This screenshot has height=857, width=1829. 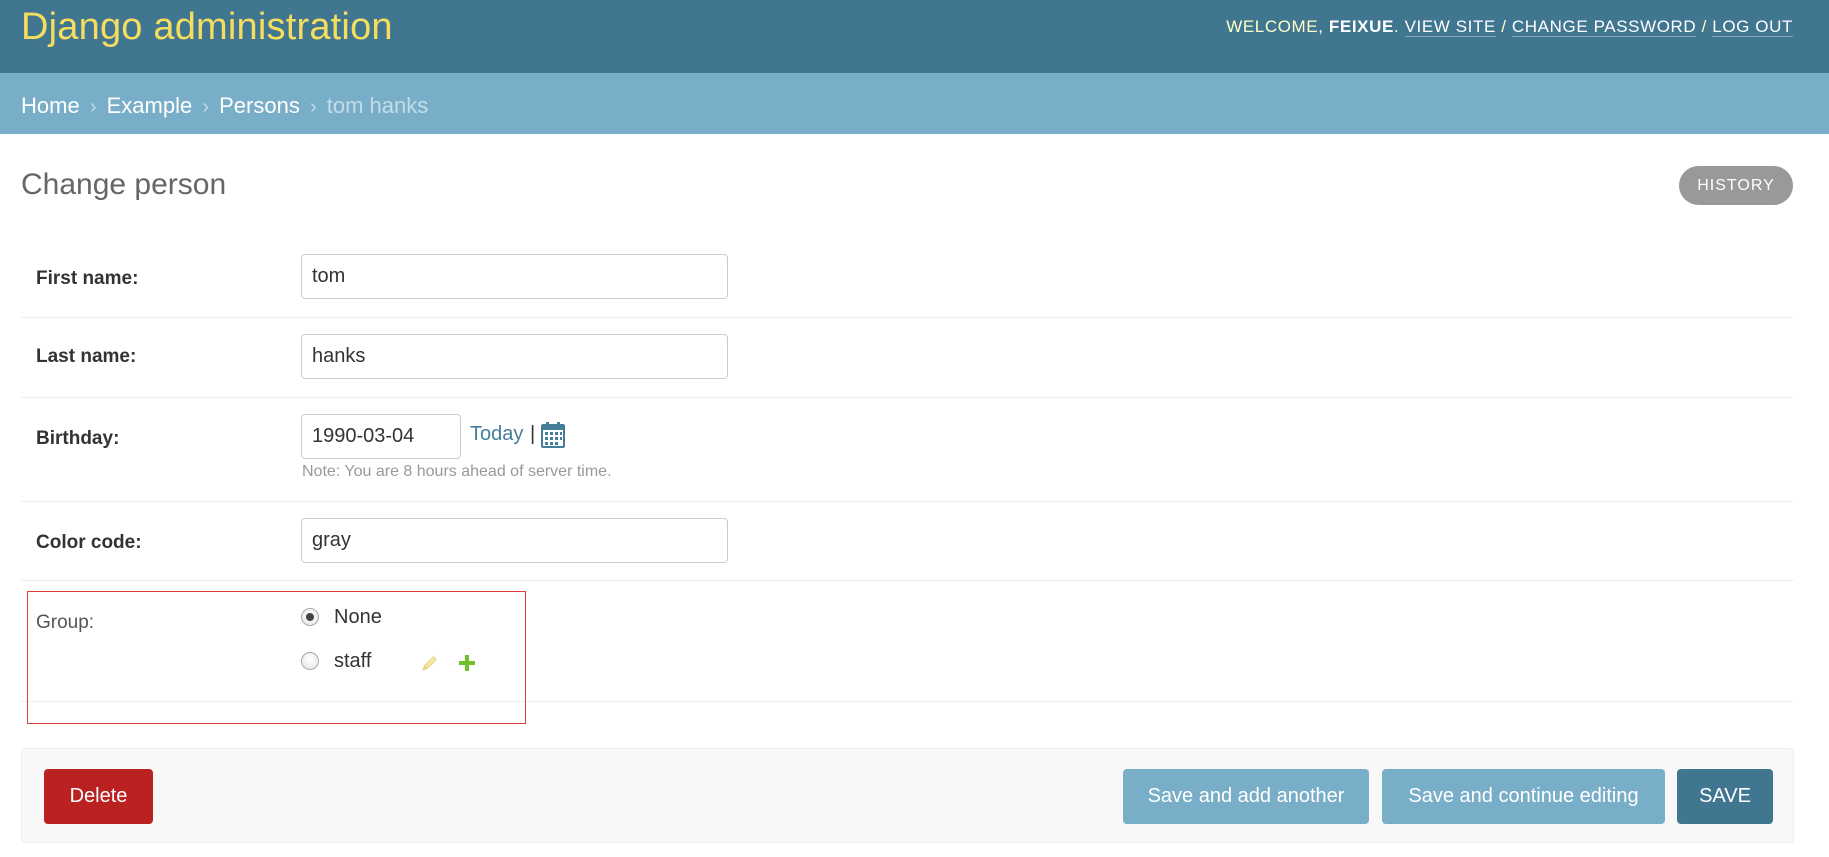 I want to click on history-button: History, so click(x=1736, y=185).